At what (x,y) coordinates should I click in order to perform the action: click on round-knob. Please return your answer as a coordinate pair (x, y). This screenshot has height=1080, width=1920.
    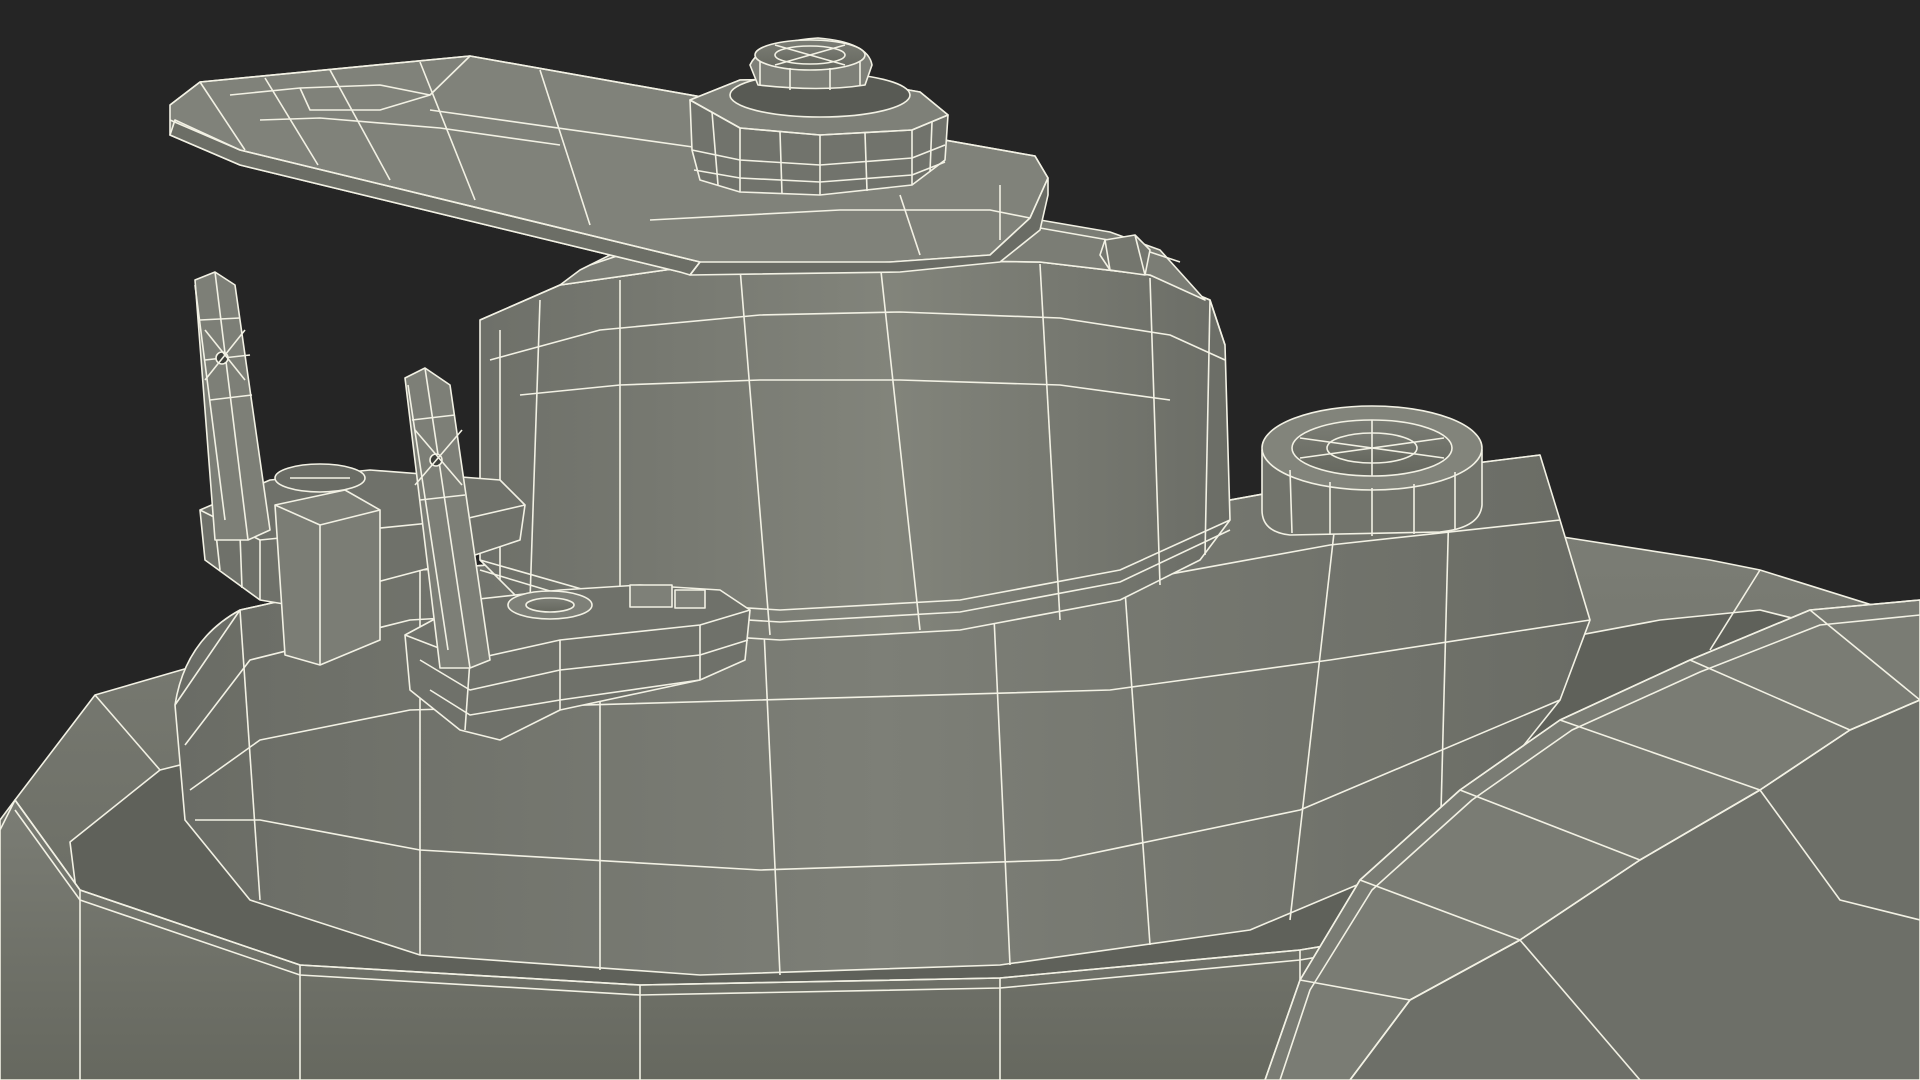
    Looking at the image, I should click on (1372, 470).